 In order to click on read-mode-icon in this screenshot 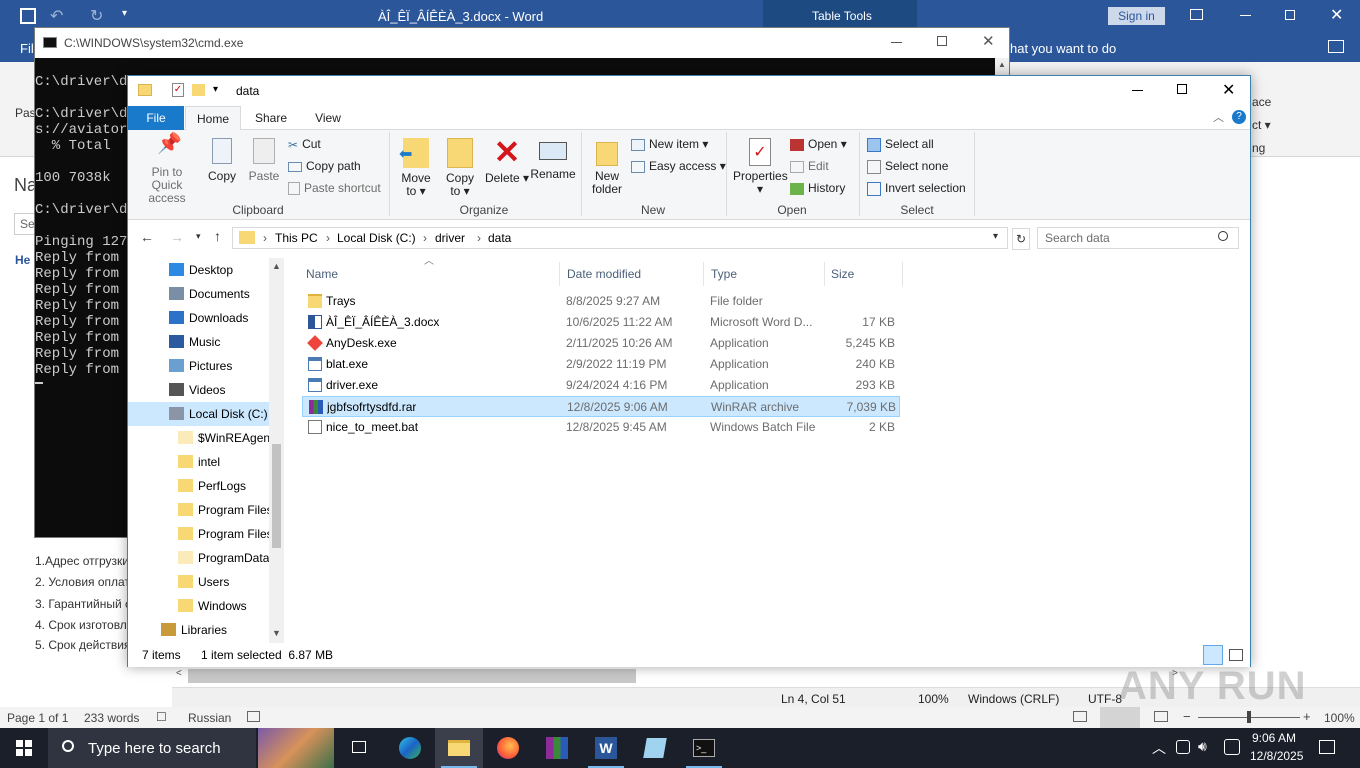, I will do `click(1080, 716)`.